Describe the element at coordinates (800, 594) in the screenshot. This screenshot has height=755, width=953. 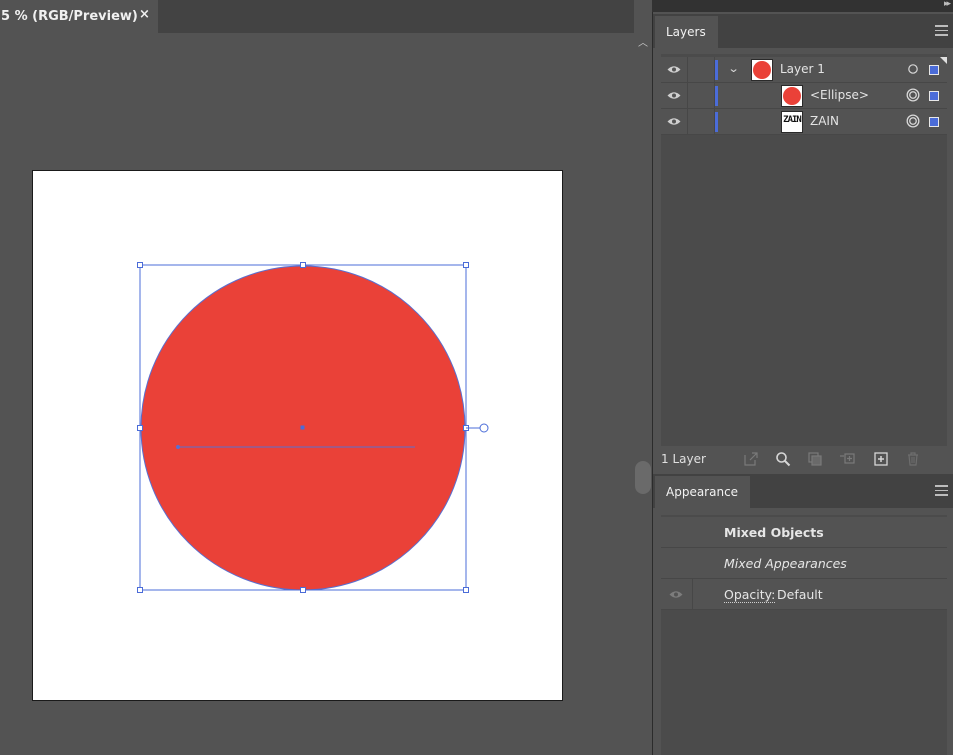
I see `opacity-value: Default` at that location.